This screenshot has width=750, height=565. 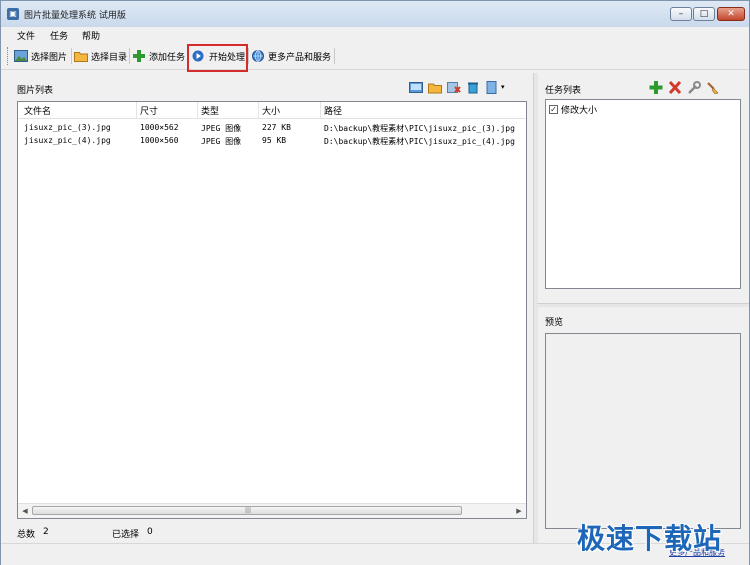 What do you see at coordinates (67, 140) in the screenshot?
I see `cell-filename: jisuxz_pic_(4).jpg` at bounding box center [67, 140].